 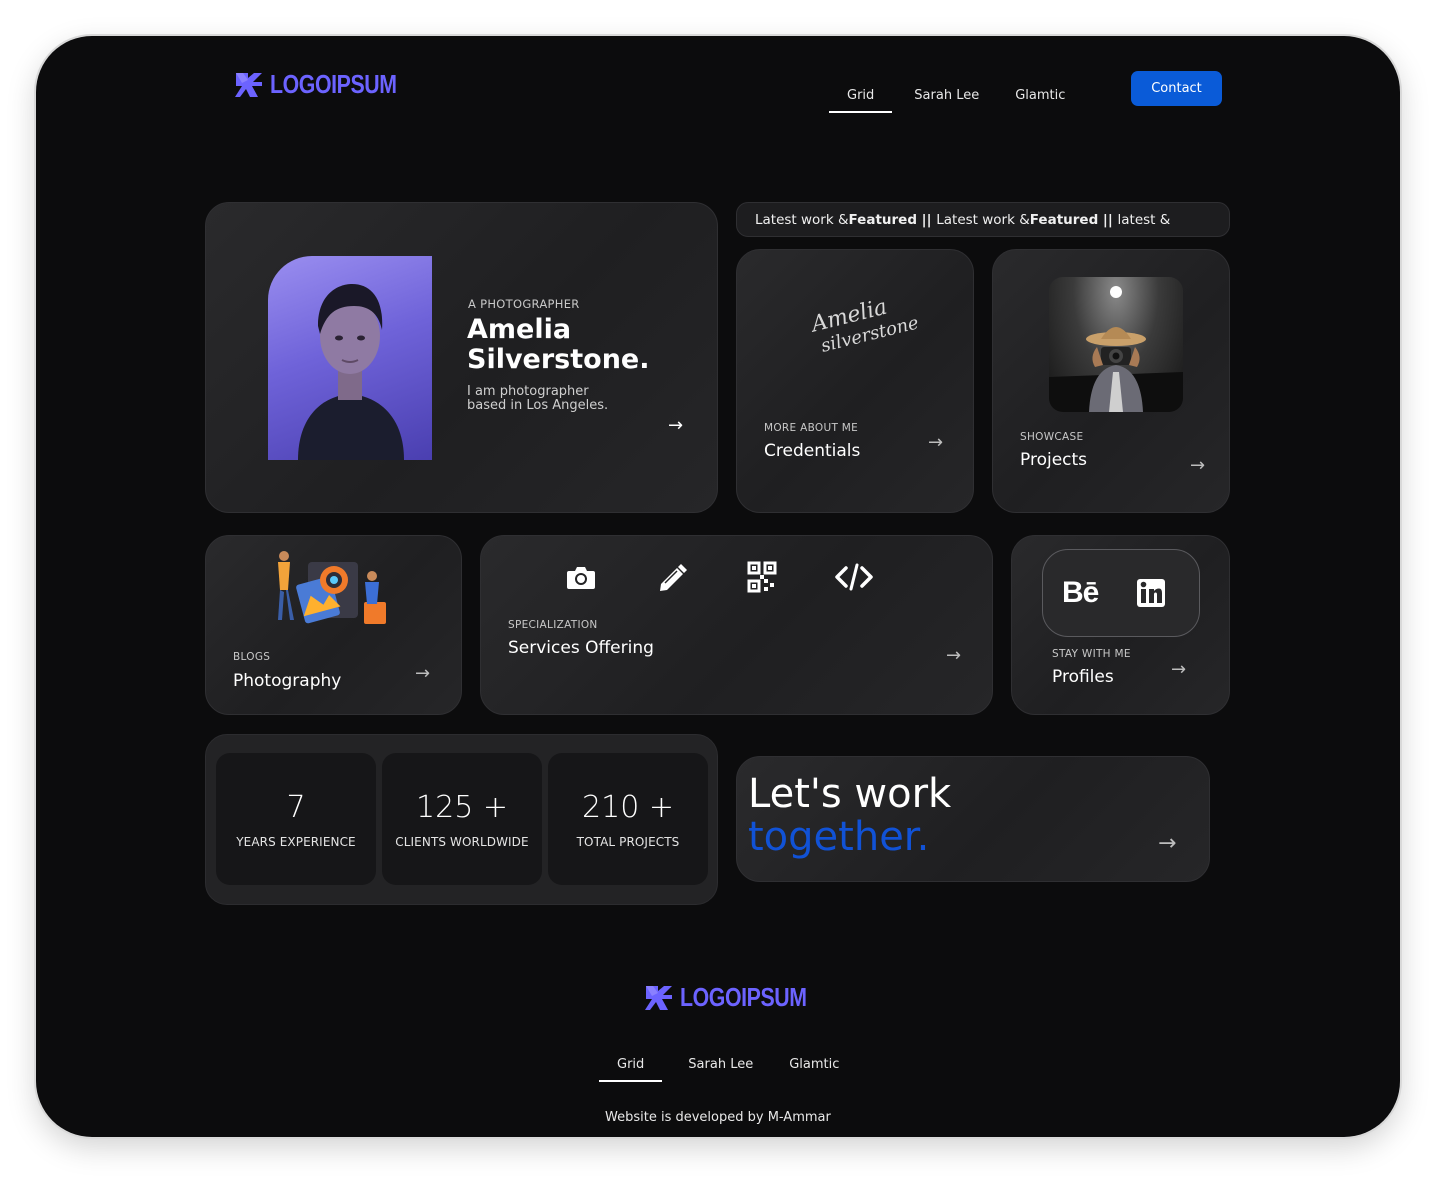 What do you see at coordinates (287, 681) in the screenshot?
I see `blogs-title: Photography` at bounding box center [287, 681].